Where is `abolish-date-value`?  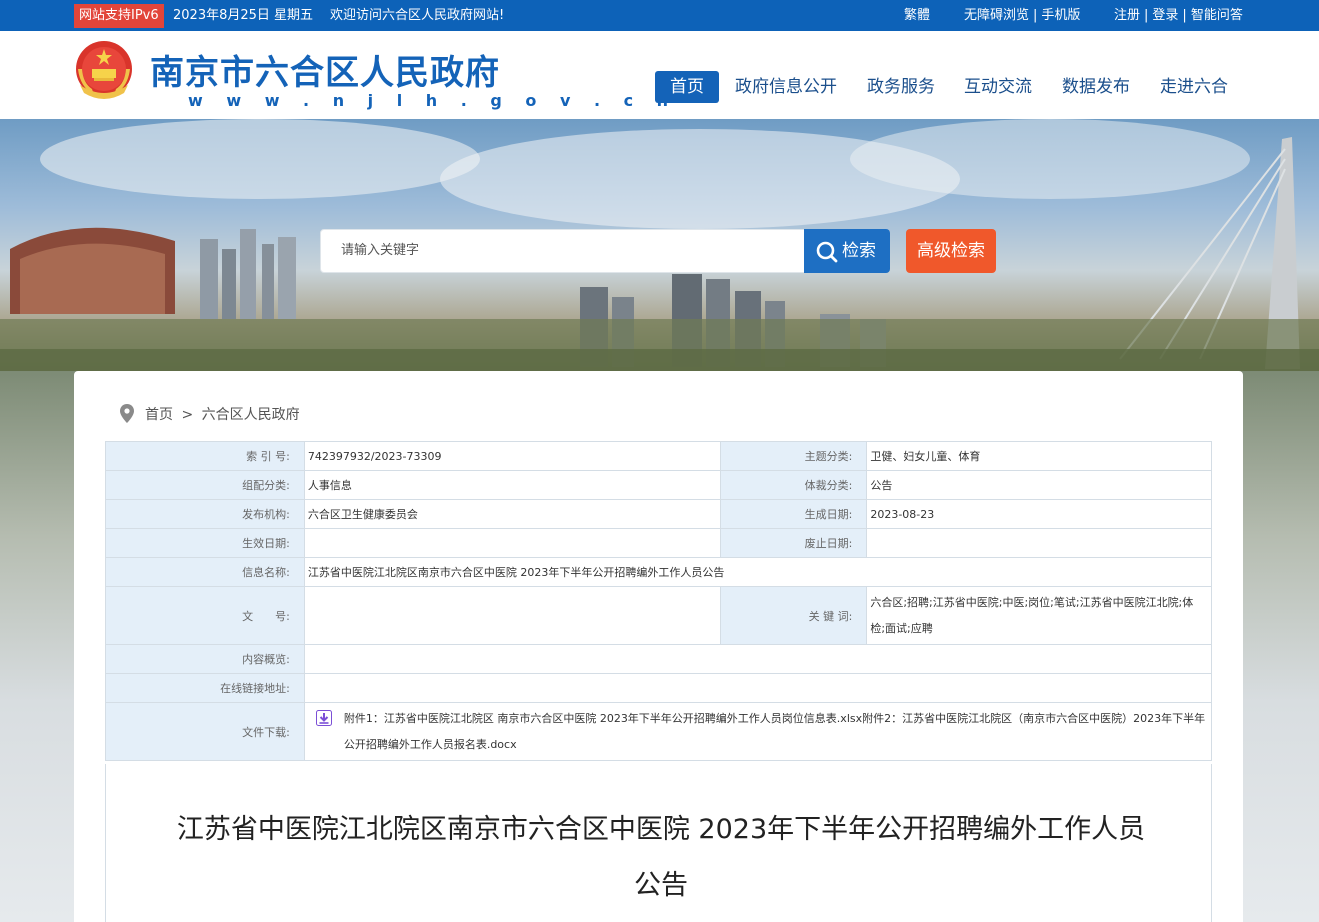
abolish-date-value is located at coordinates (1039, 543).